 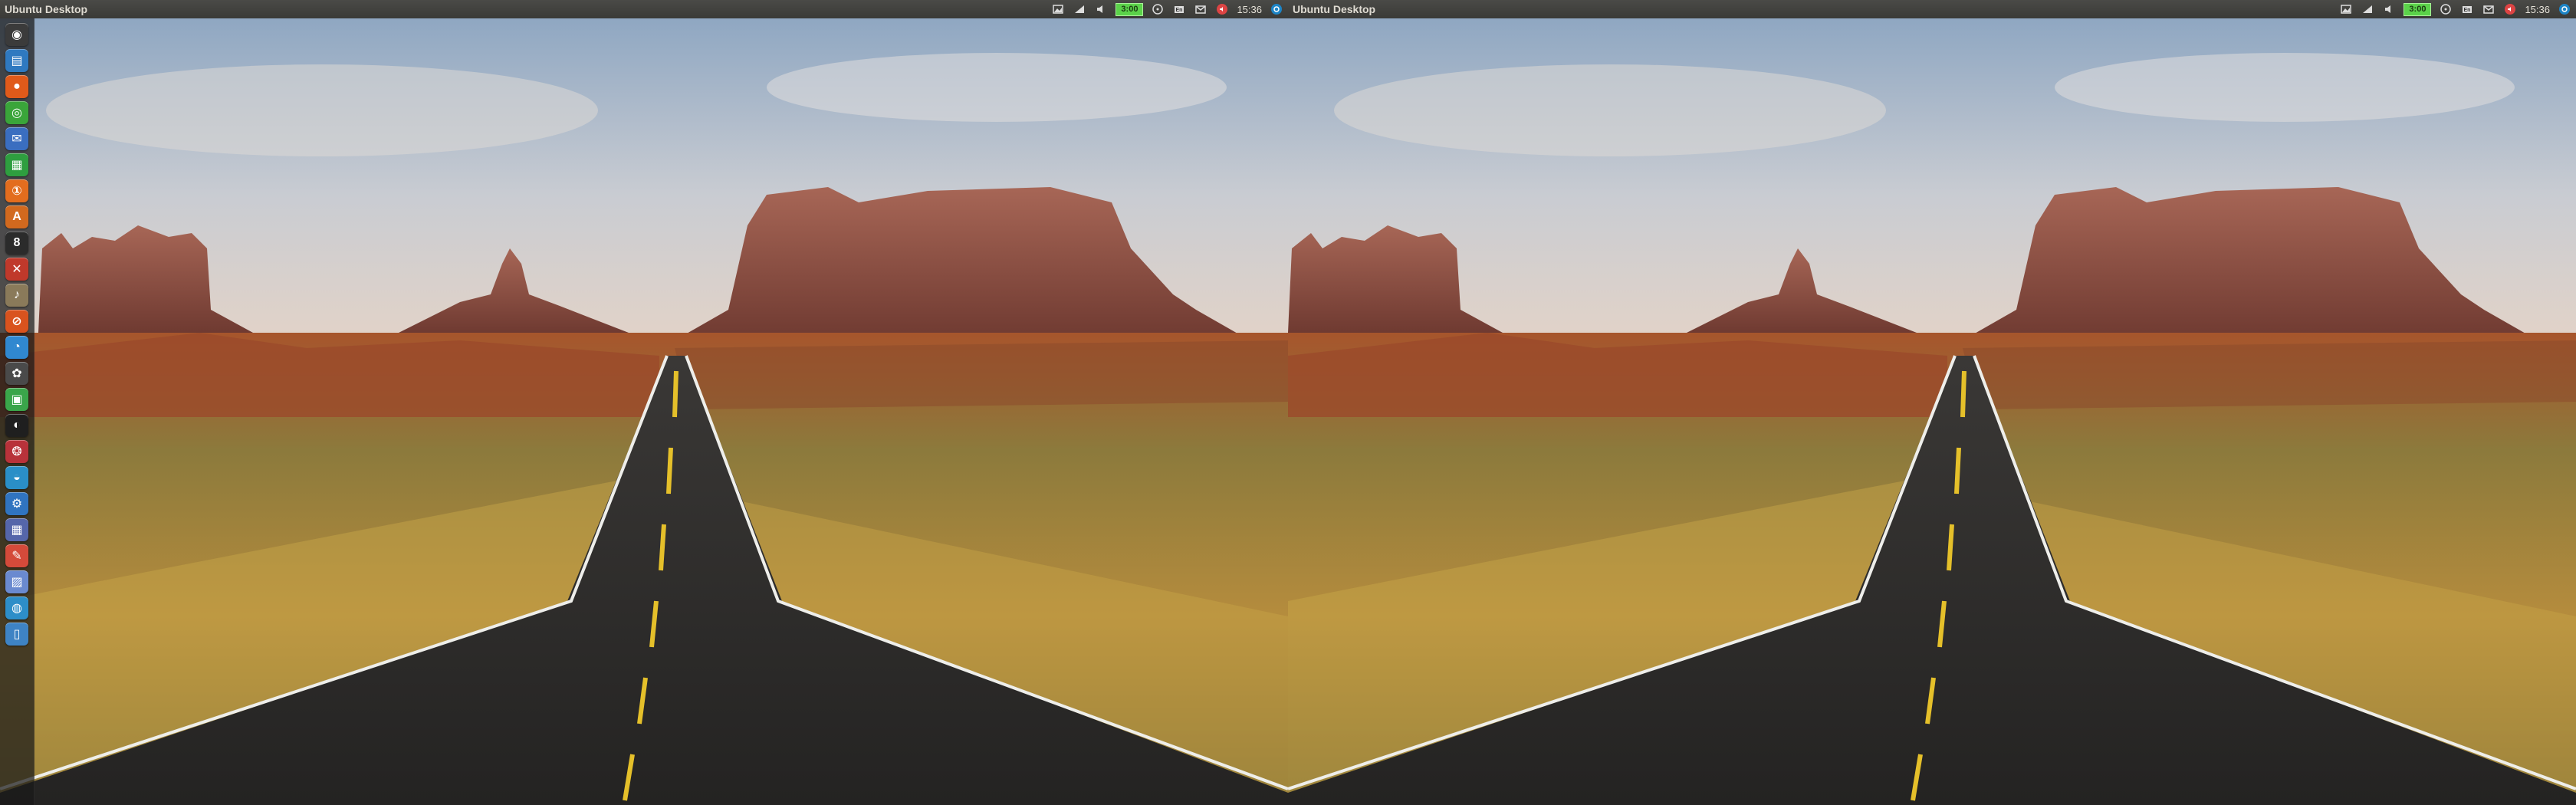 What do you see at coordinates (16, 529) in the screenshot?
I see `workspace-icon: ▦` at bounding box center [16, 529].